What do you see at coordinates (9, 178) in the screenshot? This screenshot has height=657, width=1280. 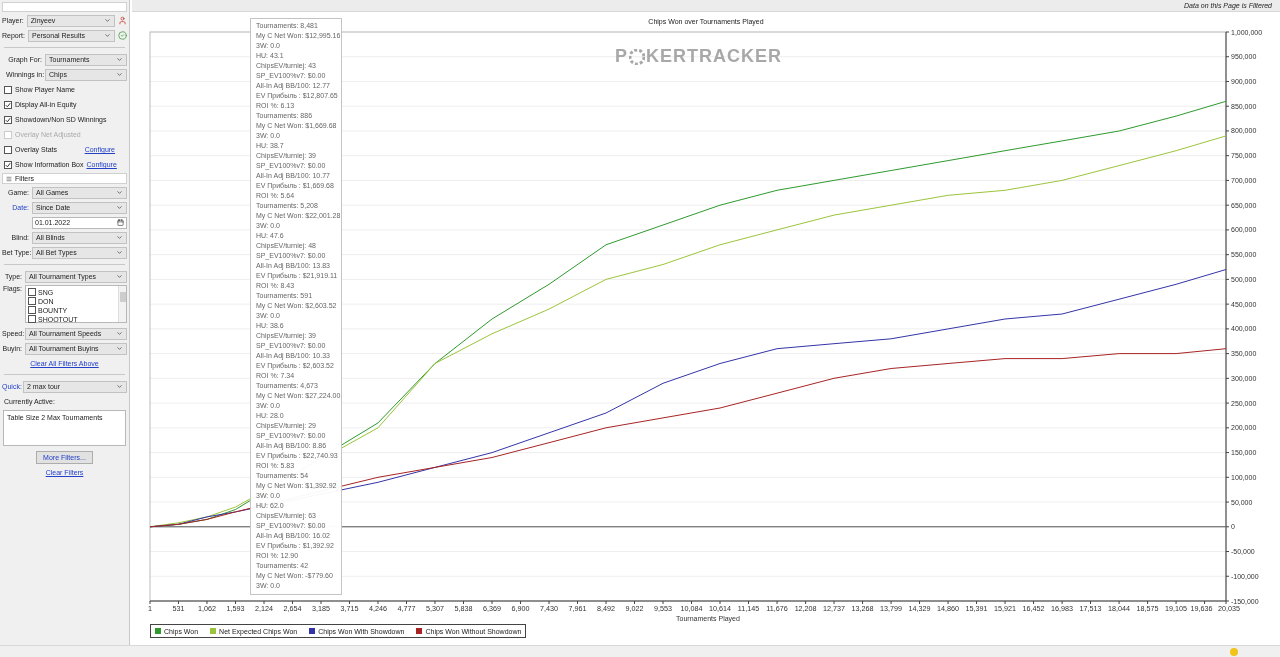 I see `menu-icon` at bounding box center [9, 178].